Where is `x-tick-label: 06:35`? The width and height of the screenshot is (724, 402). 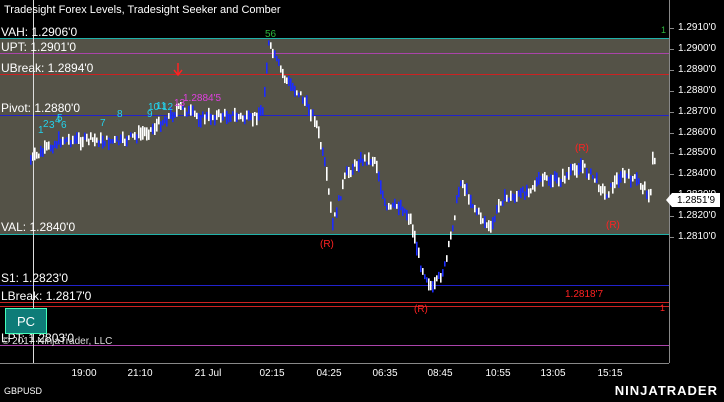
x-tick-label: 06:35 is located at coordinates (385, 373).